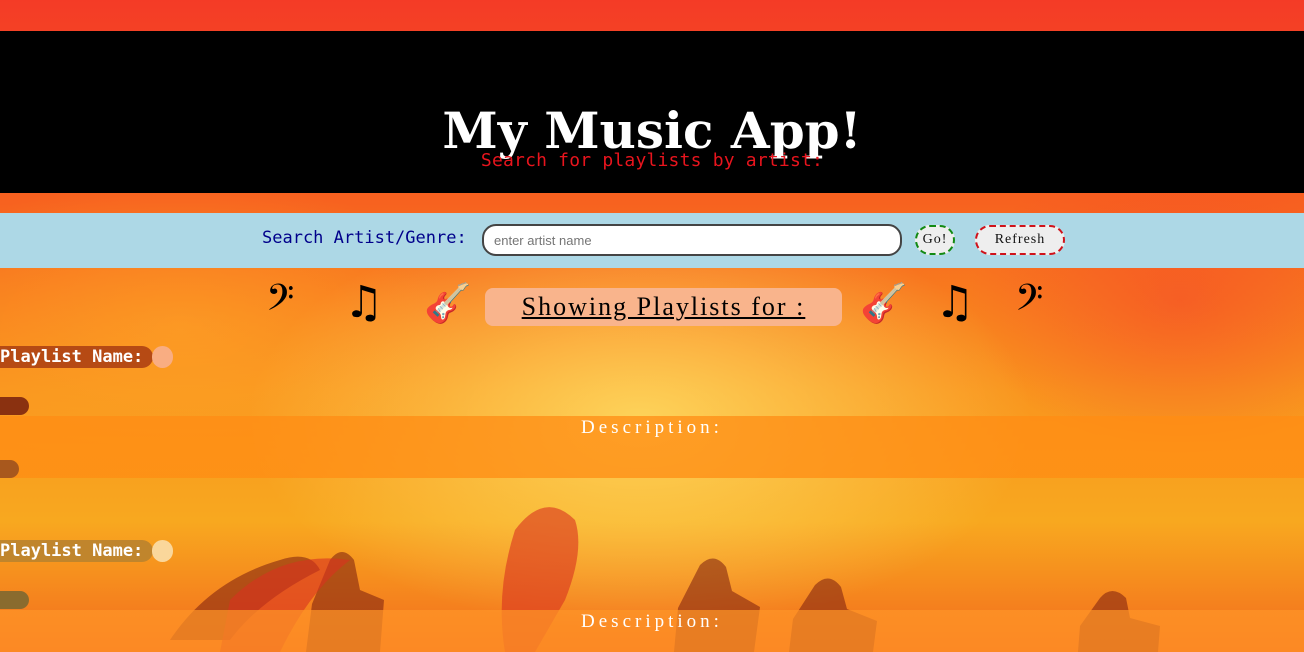  What do you see at coordinates (652, 130) in the screenshot?
I see `app-title: My Music App!` at bounding box center [652, 130].